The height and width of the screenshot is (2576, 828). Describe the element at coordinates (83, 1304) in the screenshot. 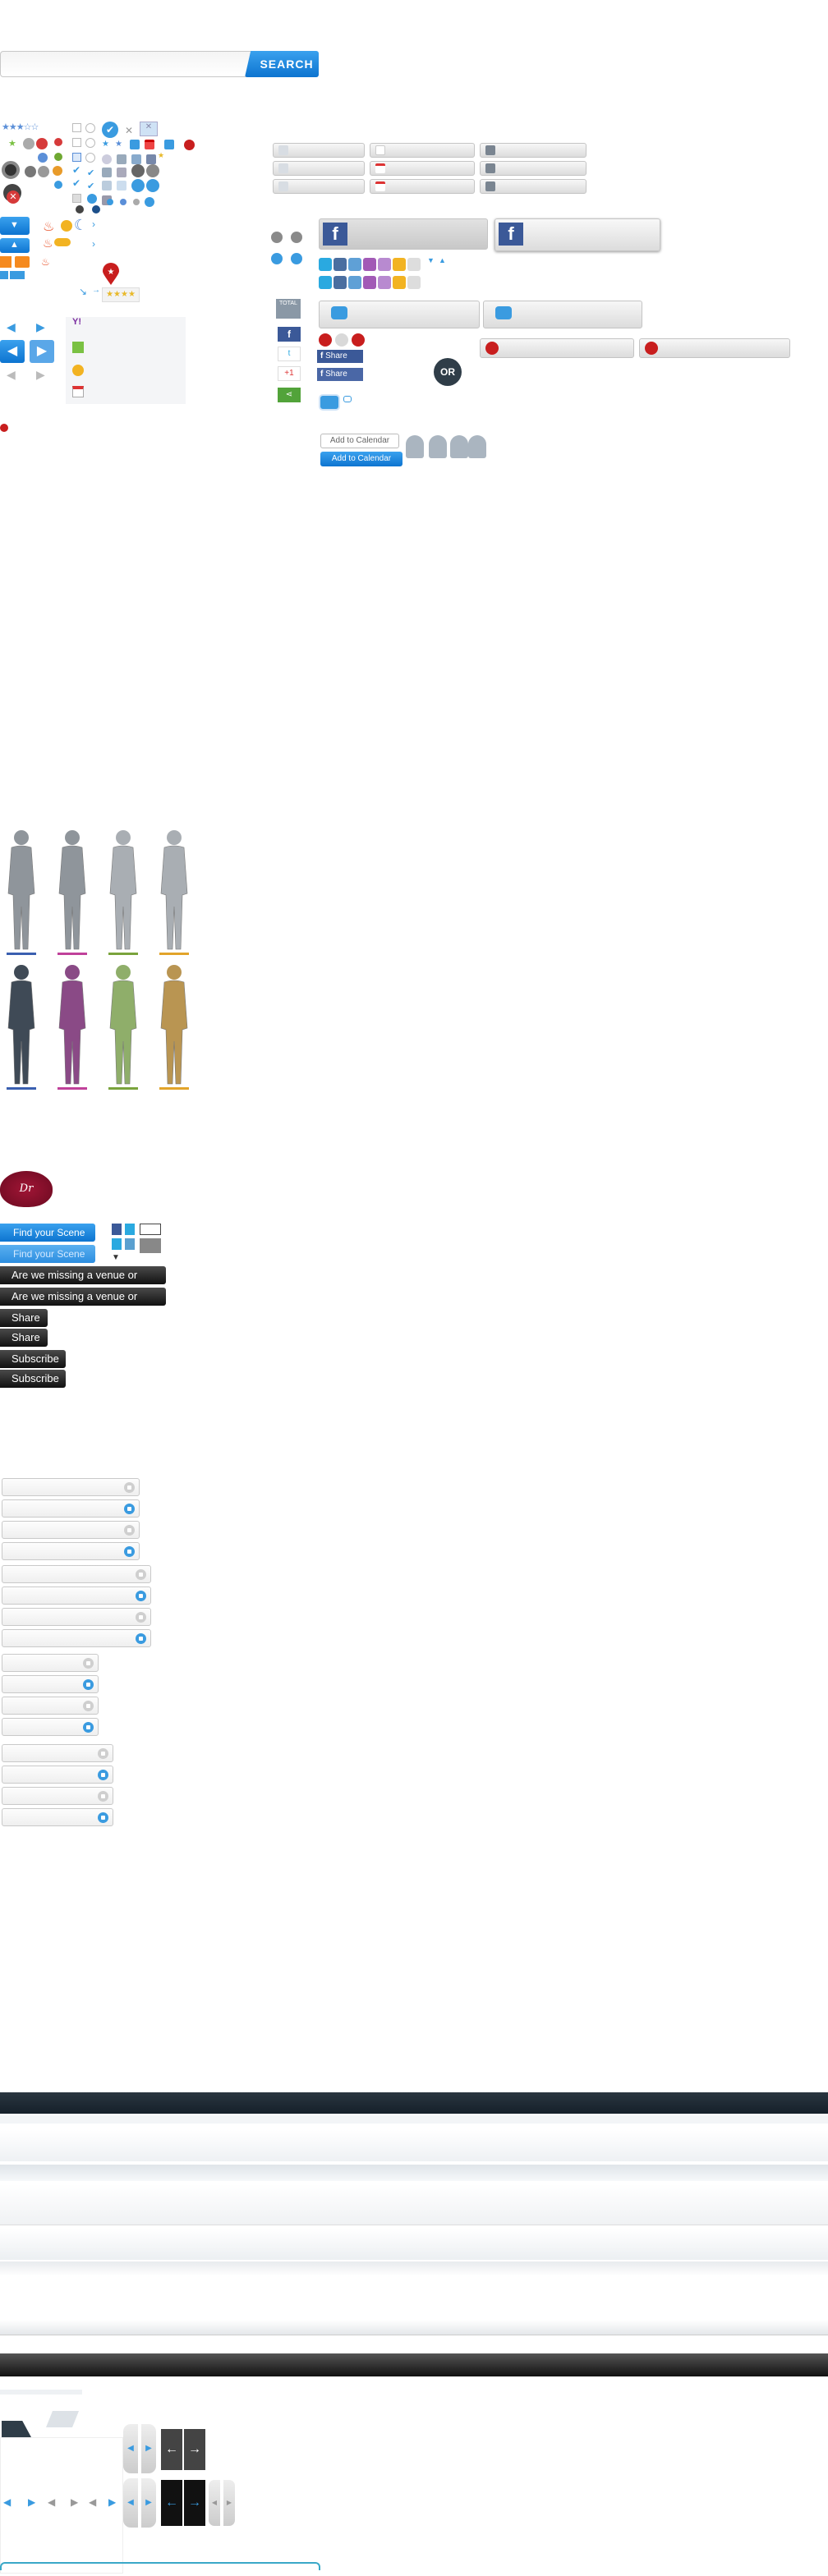

I see `missing-venue-button-hover: Are we missing a venue or event?` at that location.